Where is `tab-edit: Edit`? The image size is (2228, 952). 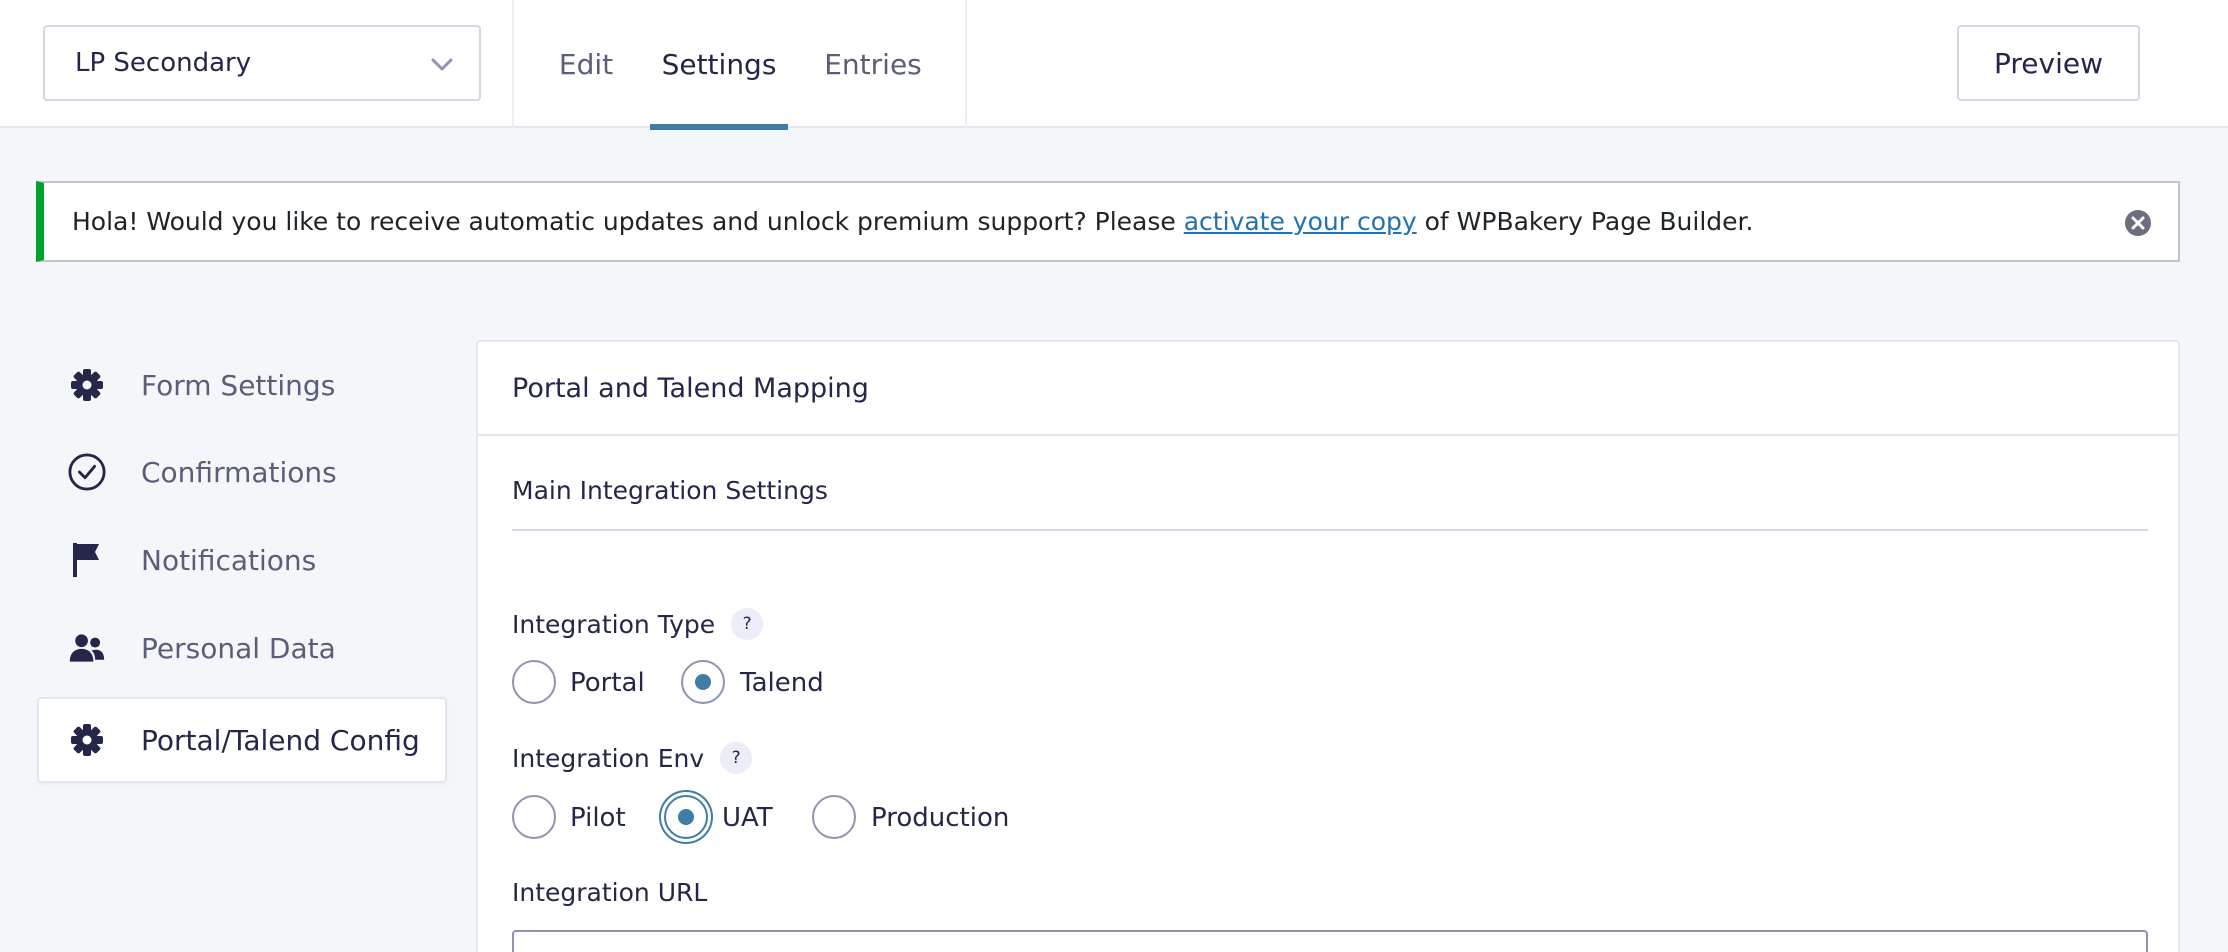
tab-edit: Edit is located at coordinates (586, 64).